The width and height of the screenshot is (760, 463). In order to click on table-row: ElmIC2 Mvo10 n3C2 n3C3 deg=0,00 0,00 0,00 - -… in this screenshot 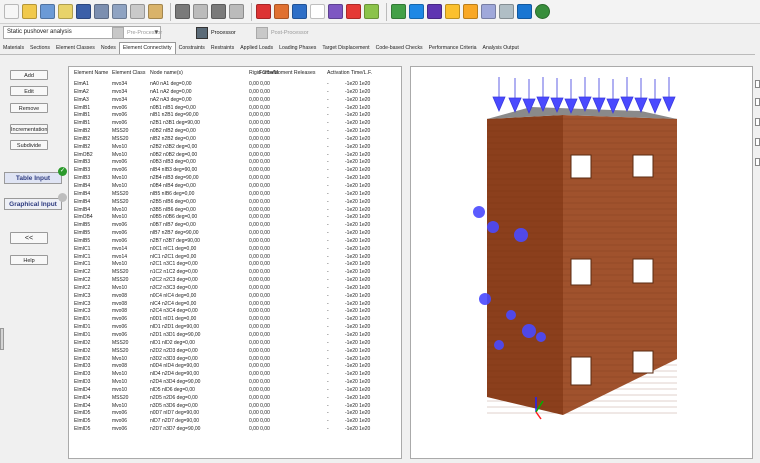, I will do `click(235, 289)`.